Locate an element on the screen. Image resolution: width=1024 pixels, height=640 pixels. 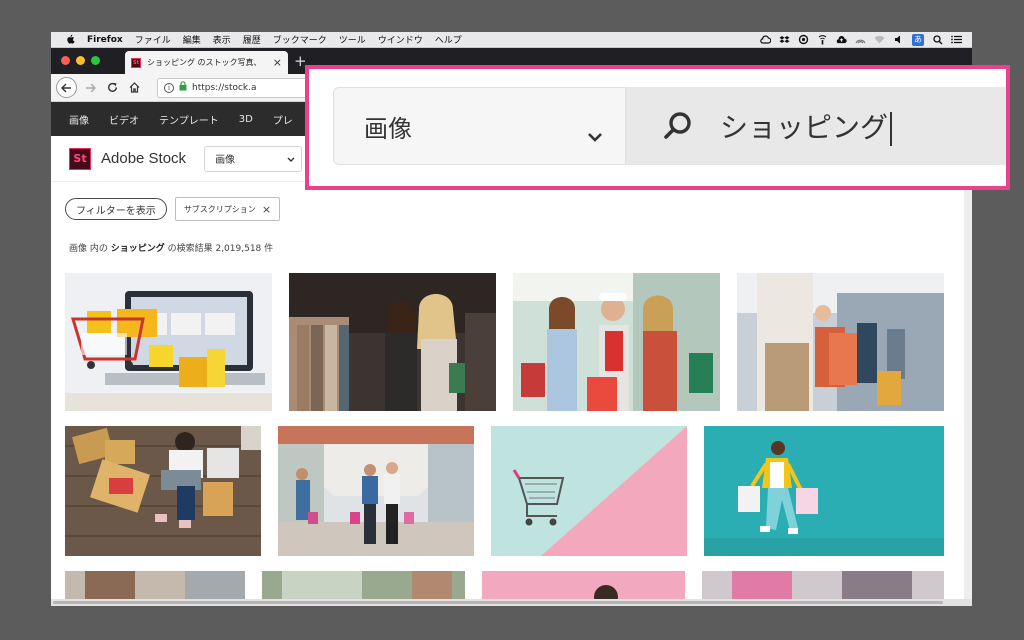
url-text: https://stock.a is located at coordinates (224, 87).